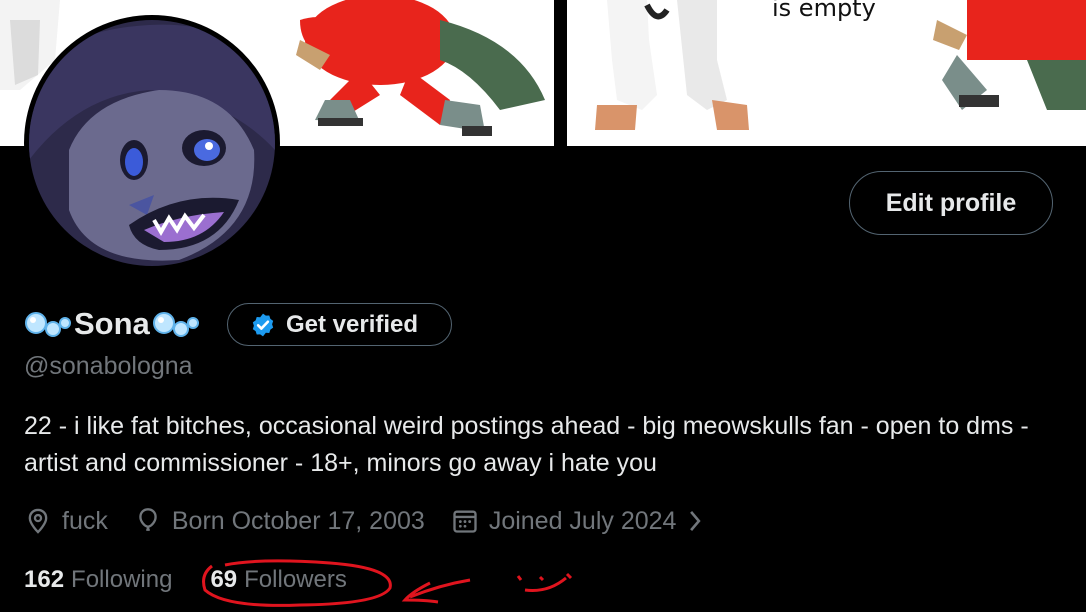 The height and width of the screenshot is (612, 1086). I want to click on chevron-right-icon, so click(695, 521).